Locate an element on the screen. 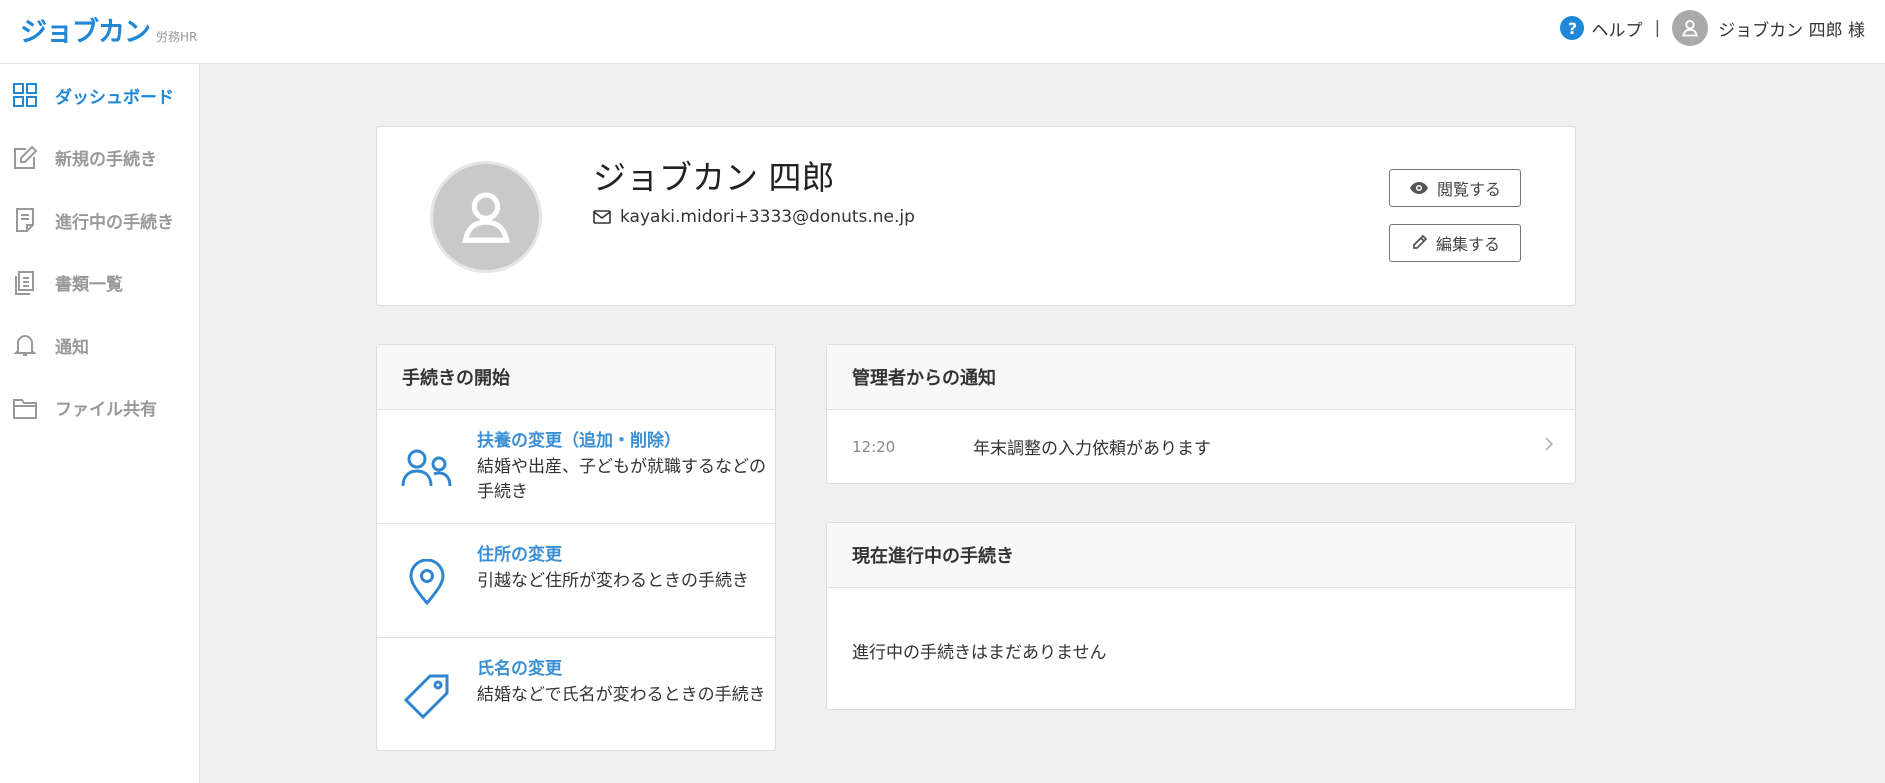 The height and width of the screenshot is (783, 1885). in-progress-card: 現在進行中の手続き 進行中の手続きはまだありません is located at coordinates (1201, 616).